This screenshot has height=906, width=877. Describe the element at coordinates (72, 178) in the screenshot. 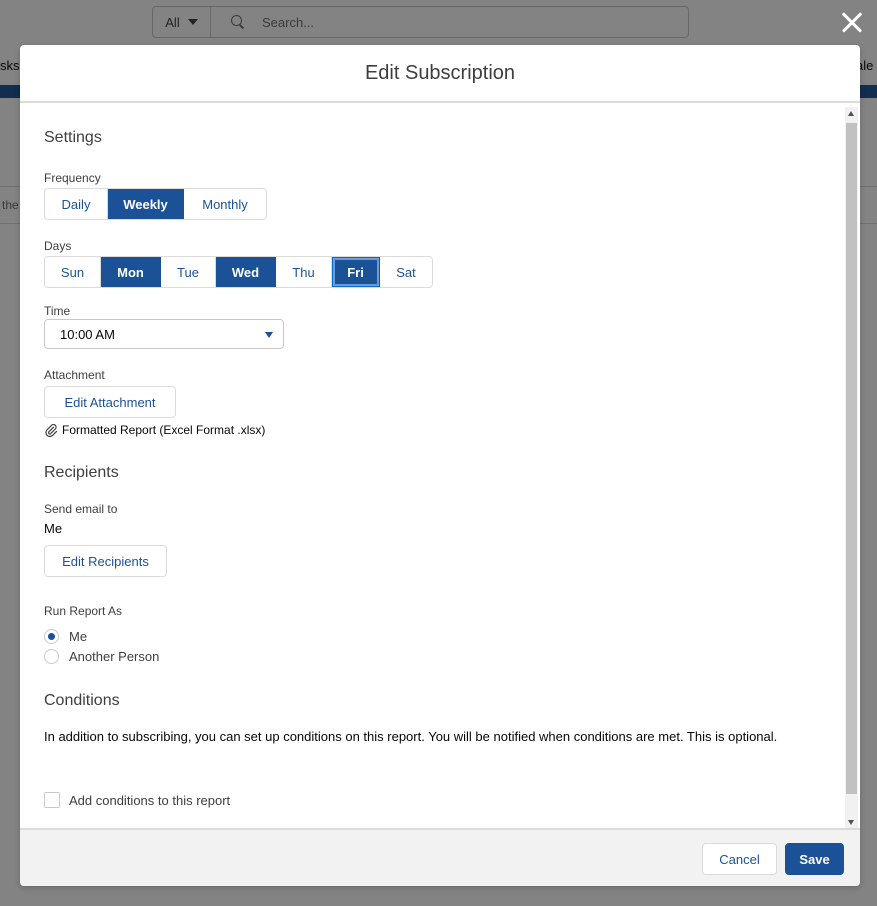

I see `frequency-label: Frequency` at that location.